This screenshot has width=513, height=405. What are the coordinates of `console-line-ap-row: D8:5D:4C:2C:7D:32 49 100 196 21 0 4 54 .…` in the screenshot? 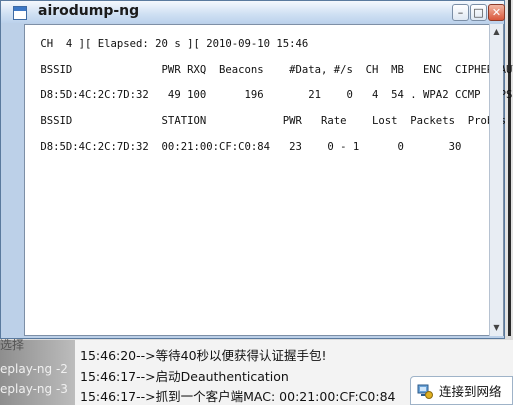 It's located at (273, 95).